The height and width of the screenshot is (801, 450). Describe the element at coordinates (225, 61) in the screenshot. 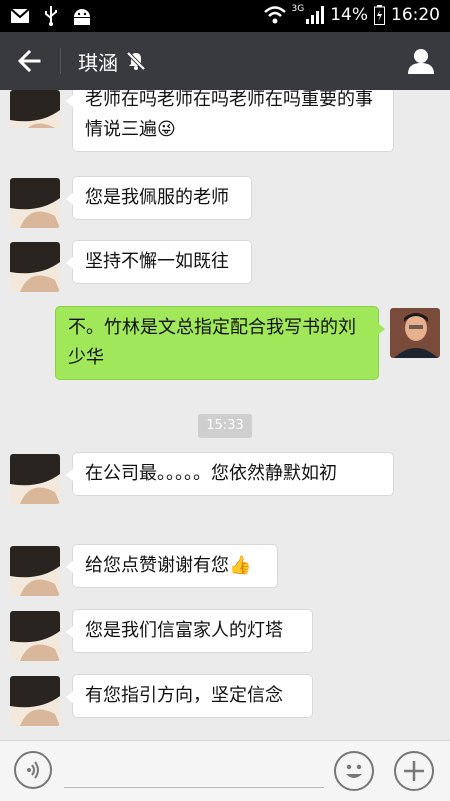

I see `chat-header: 琪涵` at that location.